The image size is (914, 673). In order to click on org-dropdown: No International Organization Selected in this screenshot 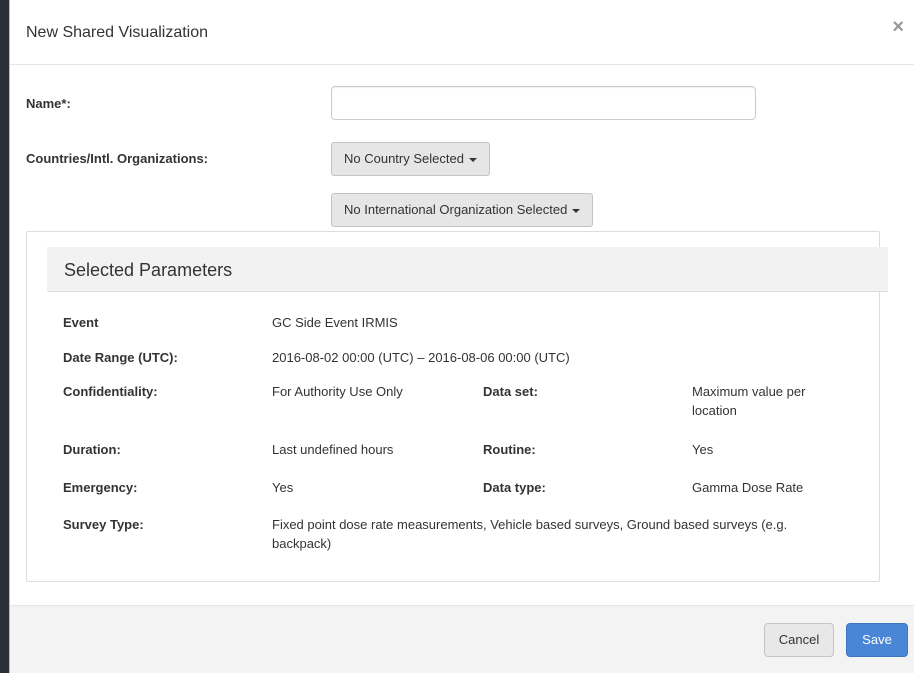, I will do `click(462, 210)`.